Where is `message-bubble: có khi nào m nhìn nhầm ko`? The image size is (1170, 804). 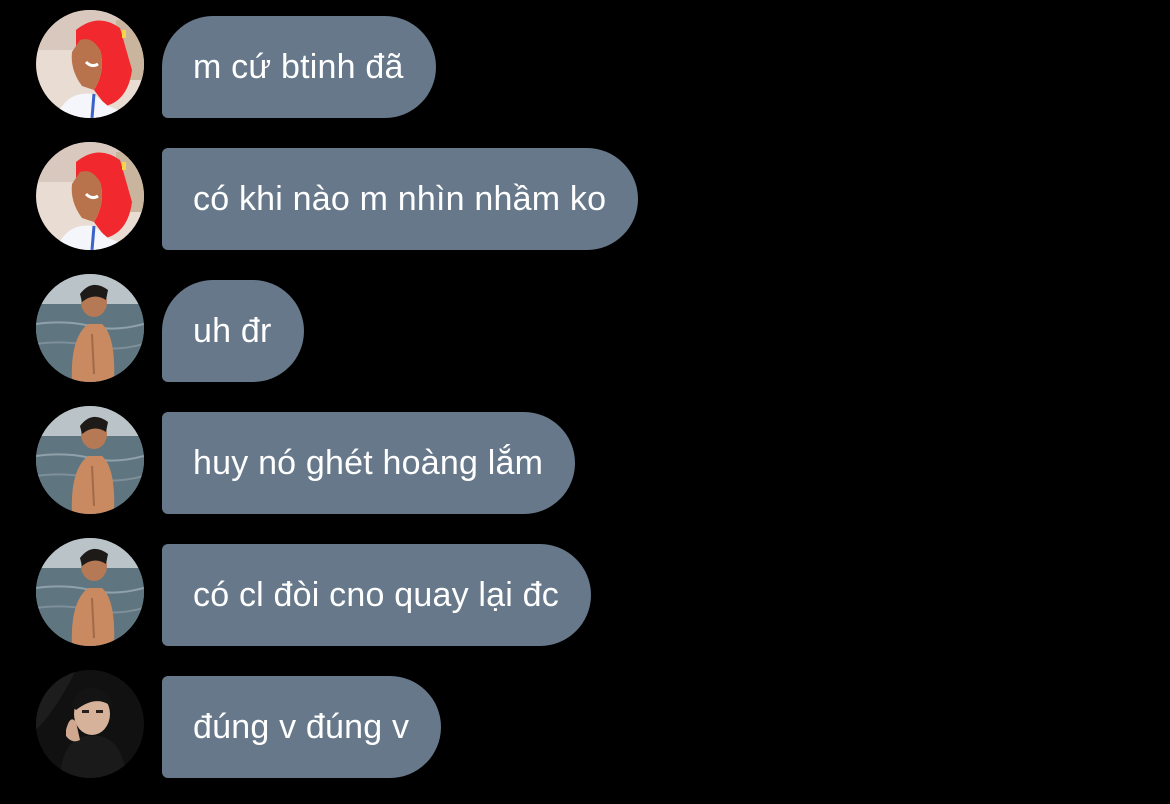
message-bubble: có khi nào m nhìn nhầm ko is located at coordinates (400, 199).